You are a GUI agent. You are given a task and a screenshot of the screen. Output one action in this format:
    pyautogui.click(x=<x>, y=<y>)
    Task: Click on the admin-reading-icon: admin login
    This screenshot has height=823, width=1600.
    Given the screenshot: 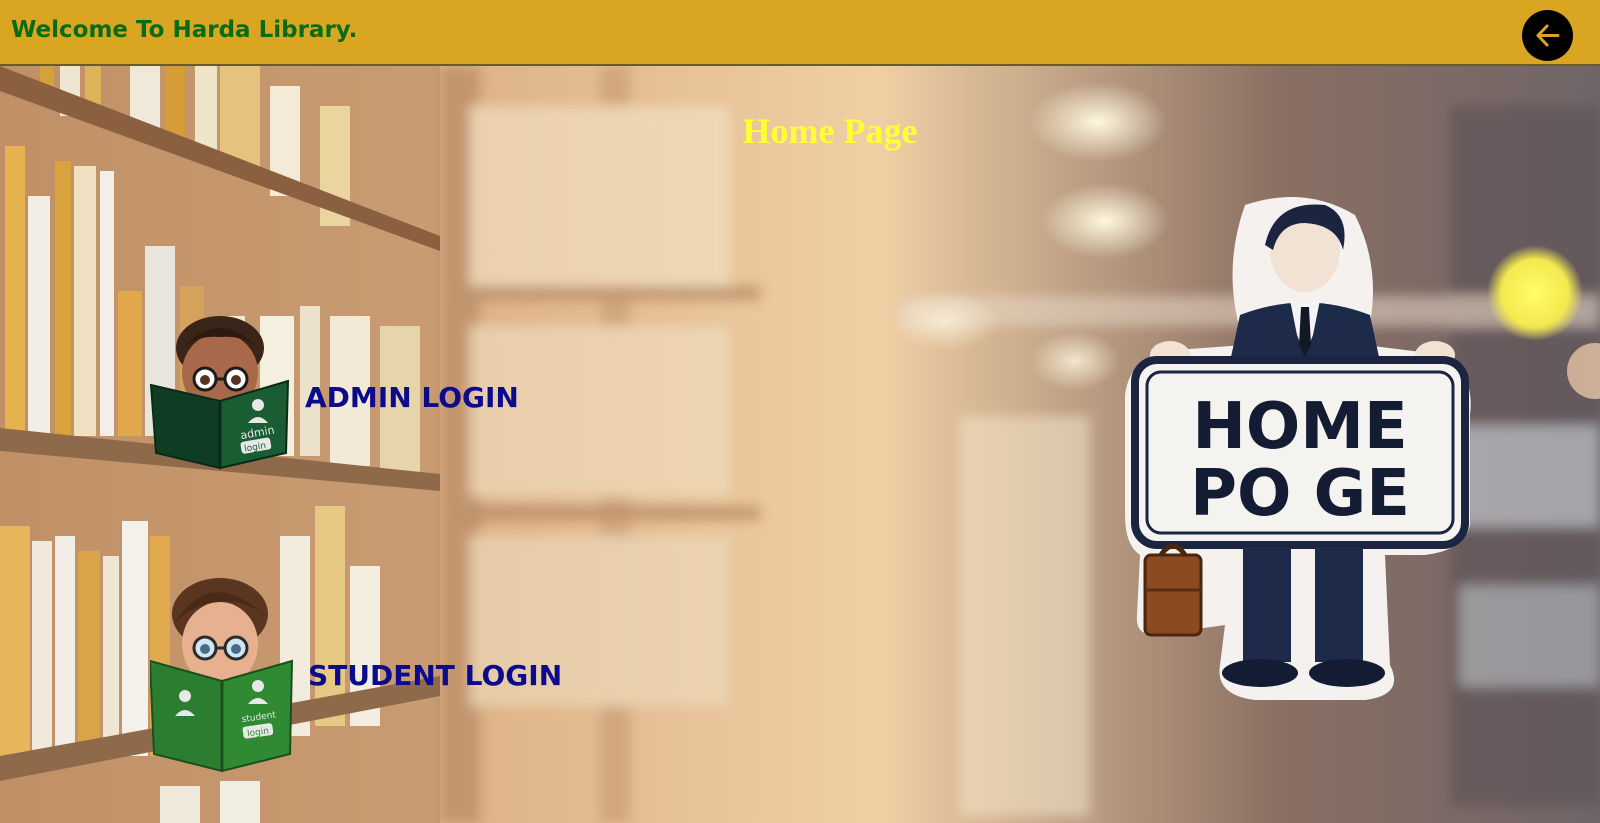 What is the action you would take?
    pyautogui.click(x=219, y=393)
    